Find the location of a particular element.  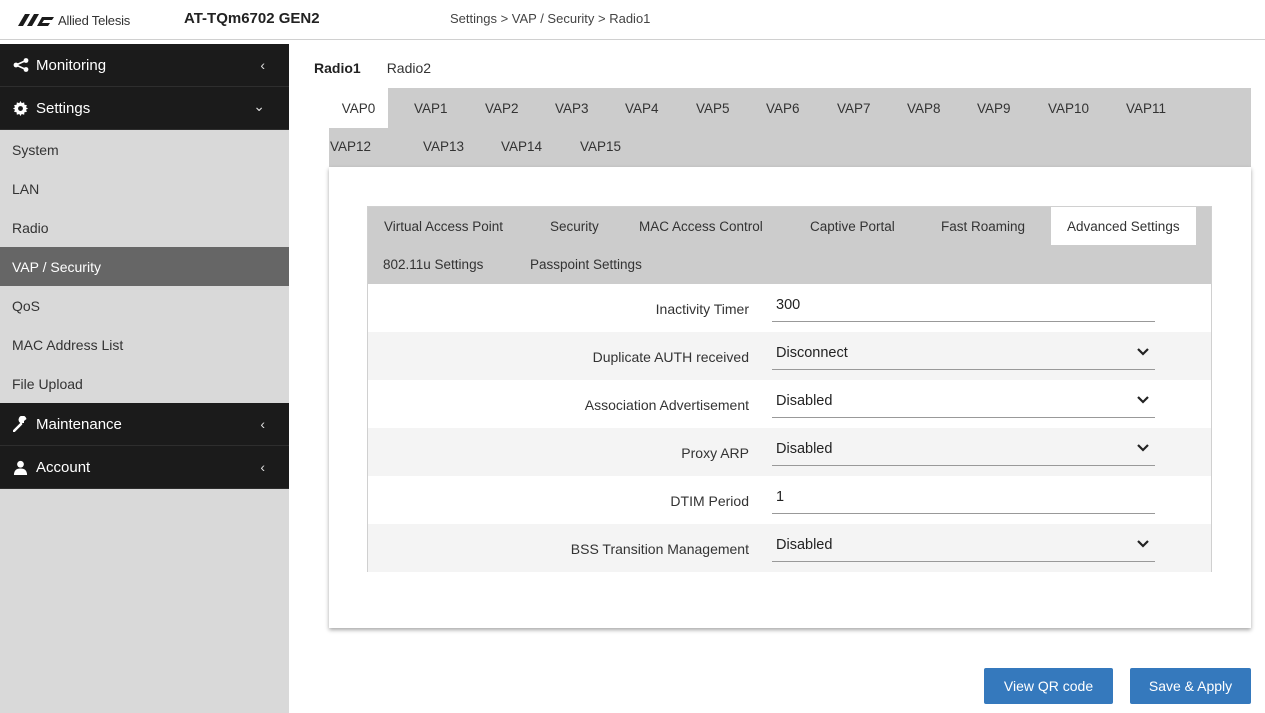

row-inactivity-timer: Inactivity Timer 300 is located at coordinates (789, 308).